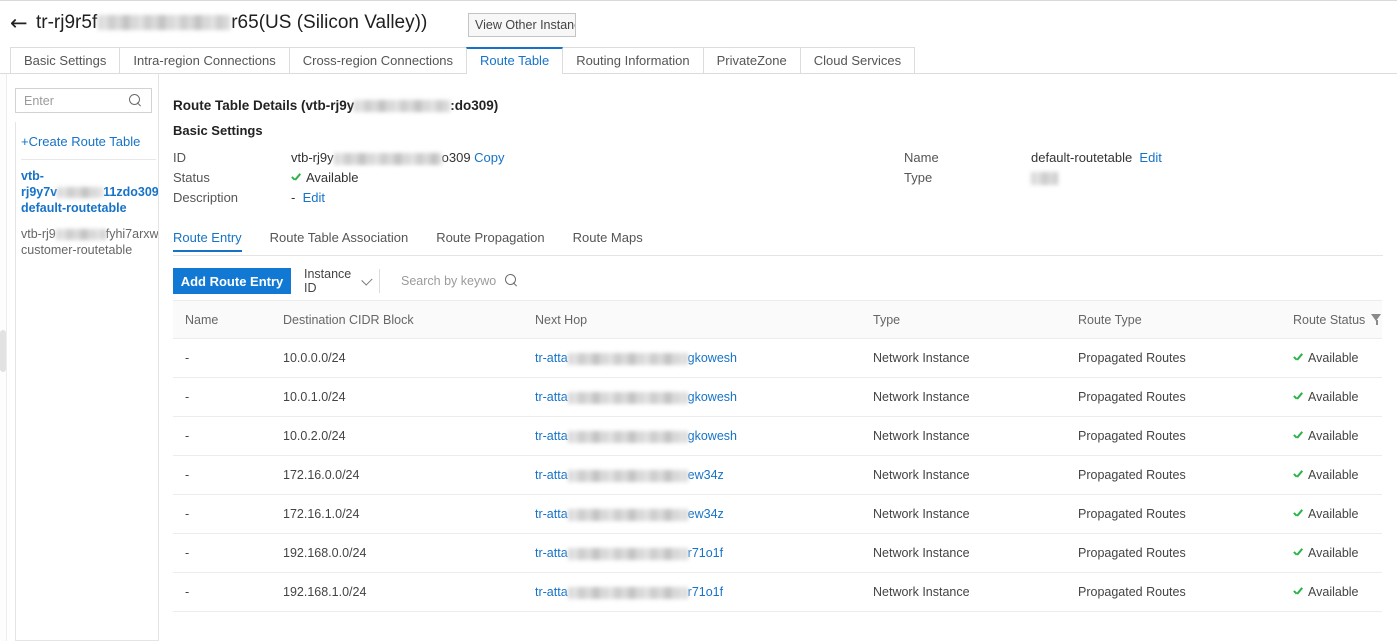 The height and width of the screenshot is (641, 1397). I want to click on sidebar-search-box, so click(83, 100).